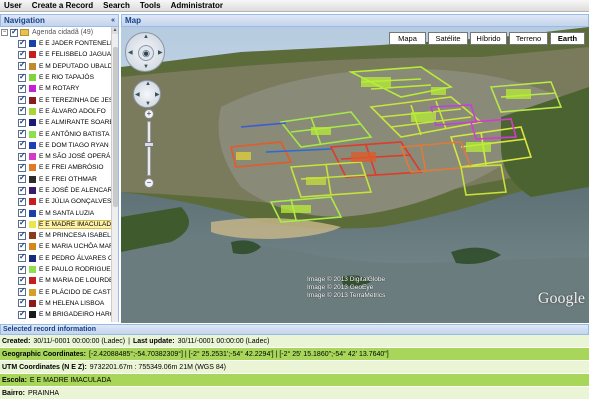  I want to click on zoom-track, so click(149, 148).